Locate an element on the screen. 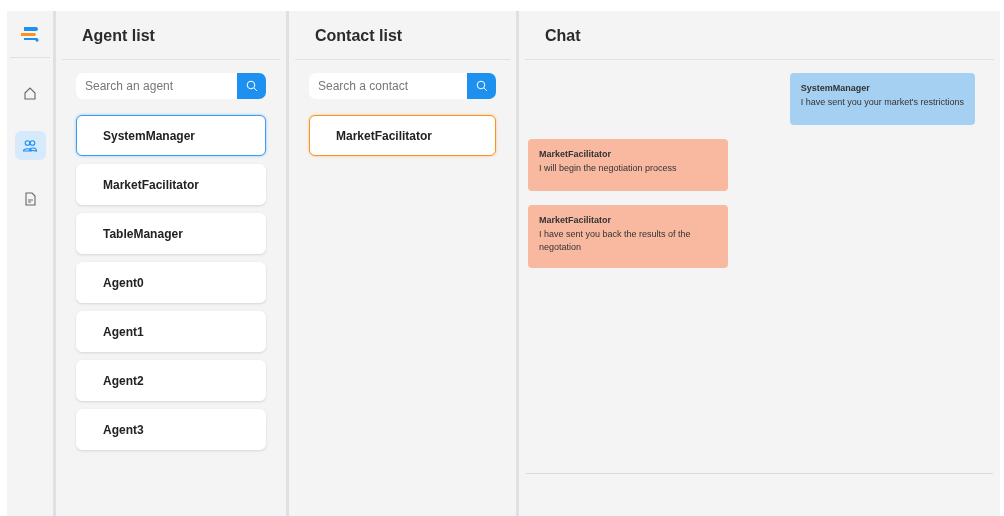 This screenshot has width=1004, height=516. message-text: I have sent you your market's restrictions is located at coordinates (882, 102).